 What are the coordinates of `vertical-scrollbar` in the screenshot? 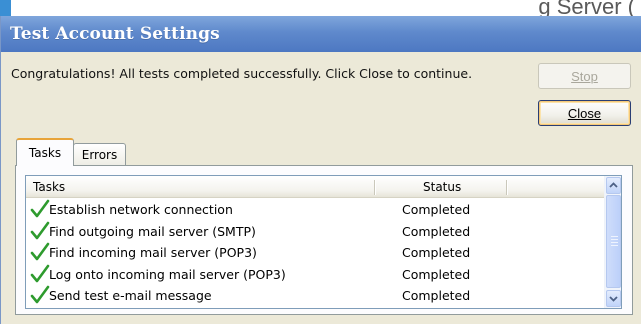 It's located at (612, 242).